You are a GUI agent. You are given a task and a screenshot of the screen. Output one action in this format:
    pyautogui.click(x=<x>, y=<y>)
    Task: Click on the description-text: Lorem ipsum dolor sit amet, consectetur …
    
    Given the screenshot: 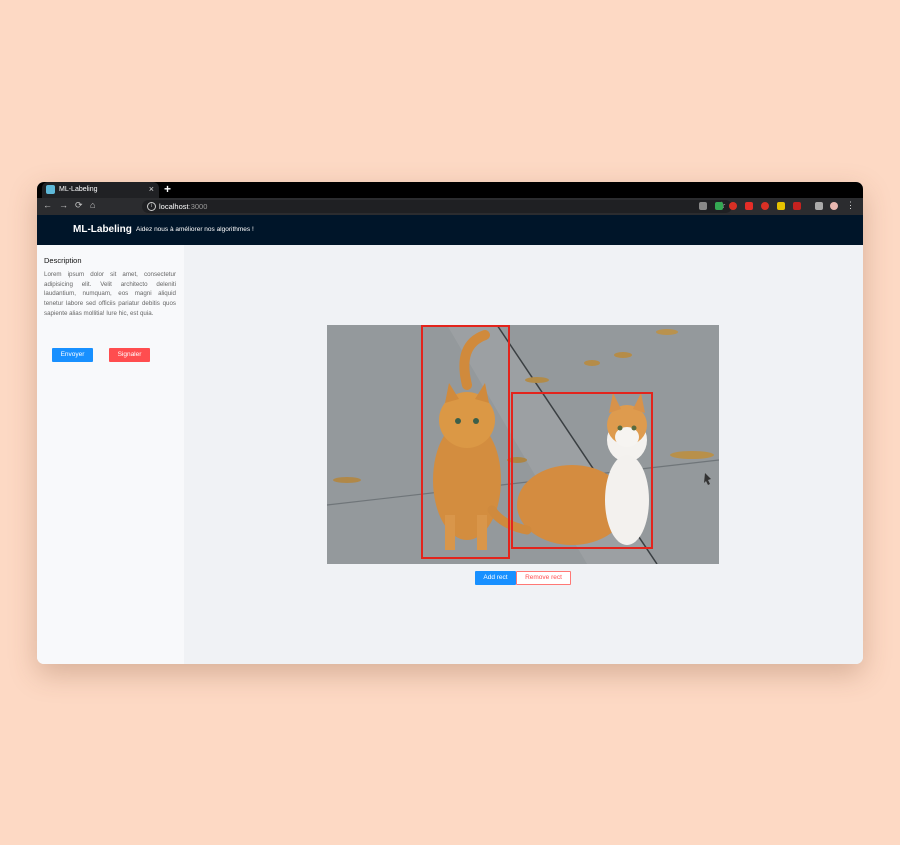 What is the action you would take?
    pyautogui.click(x=110, y=294)
    